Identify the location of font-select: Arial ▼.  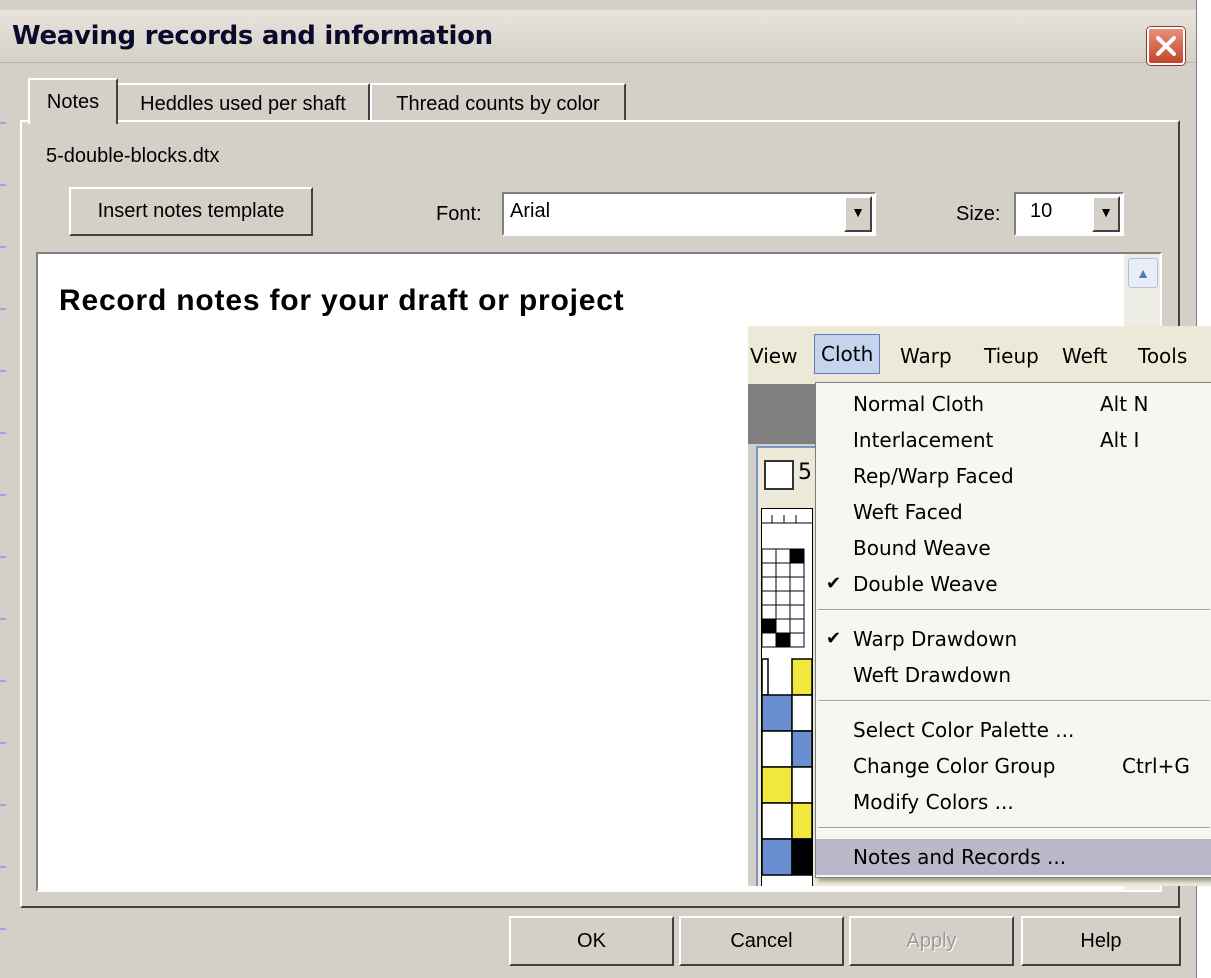
(689, 214).